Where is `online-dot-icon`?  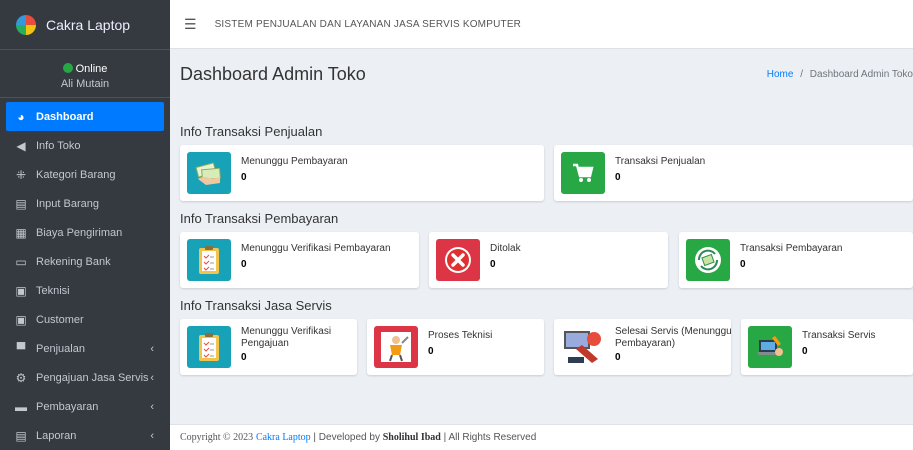
online-dot-icon is located at coordinates (67, 68).